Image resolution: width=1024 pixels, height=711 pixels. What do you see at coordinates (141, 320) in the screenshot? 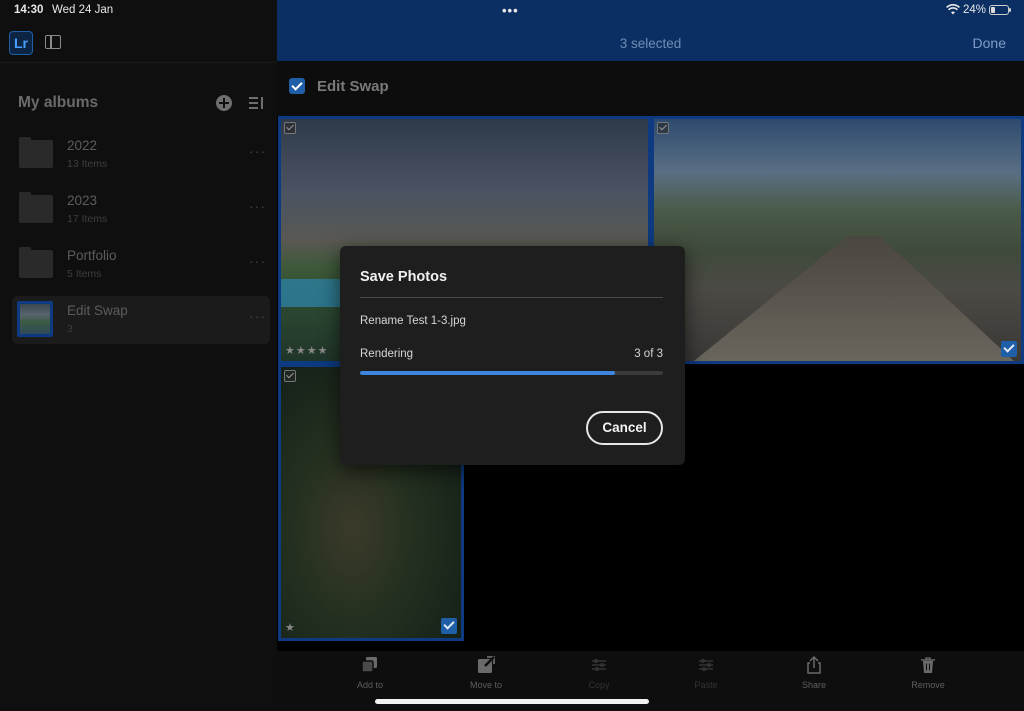
I see `album-item-edit-swap: Edit Swap 3 ···` at bounding box center [141, 320].